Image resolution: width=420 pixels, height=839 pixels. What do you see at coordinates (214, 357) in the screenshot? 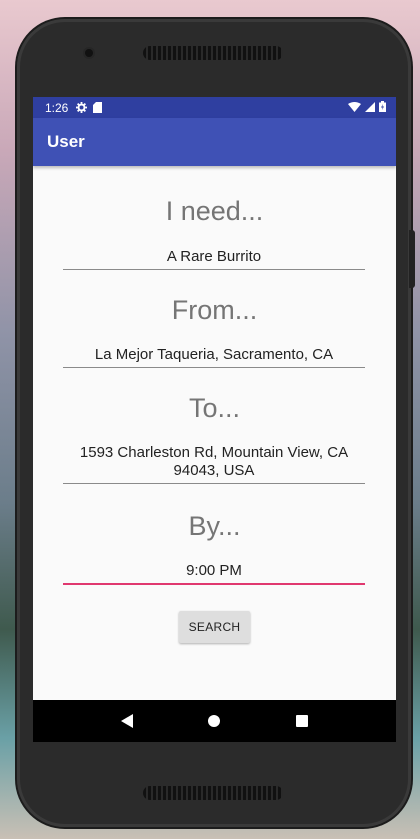
I see `from-field: La Mejor Taqueria, Sacramento, CA` at bounding box center [214, 357].